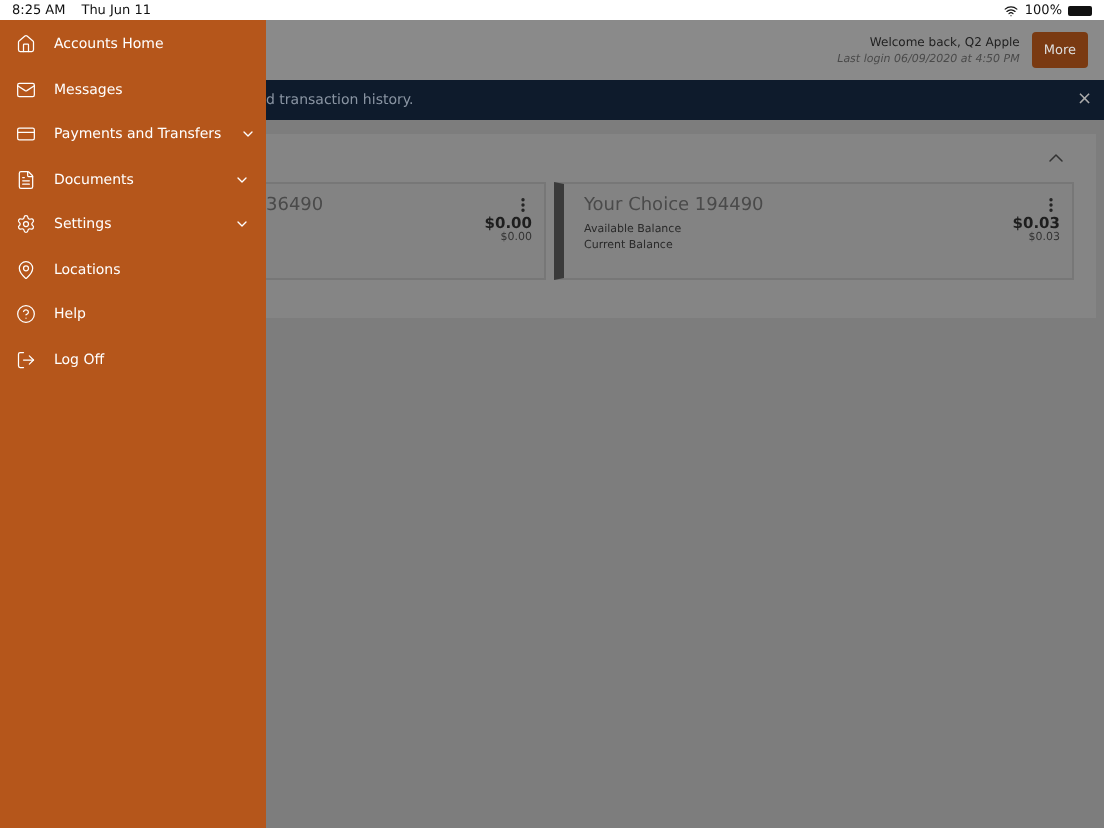  Describe the element at coordinates (26, 89) in the screenshot. I see `mail-icon` at that location.